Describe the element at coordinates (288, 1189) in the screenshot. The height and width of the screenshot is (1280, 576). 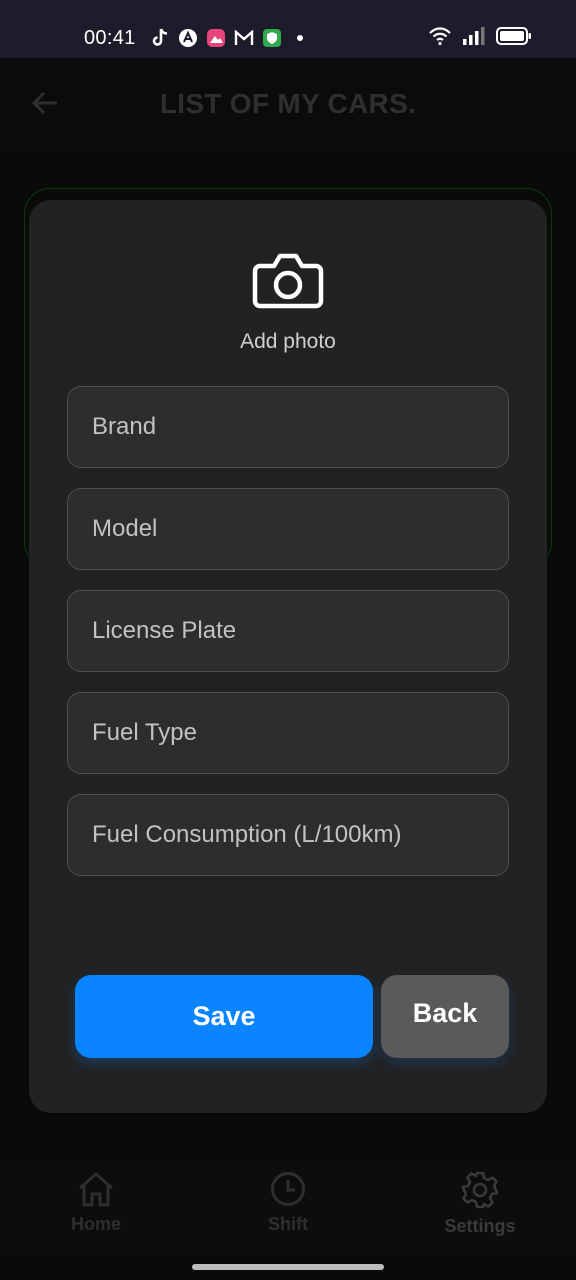
I see `clock-icon` at that location.